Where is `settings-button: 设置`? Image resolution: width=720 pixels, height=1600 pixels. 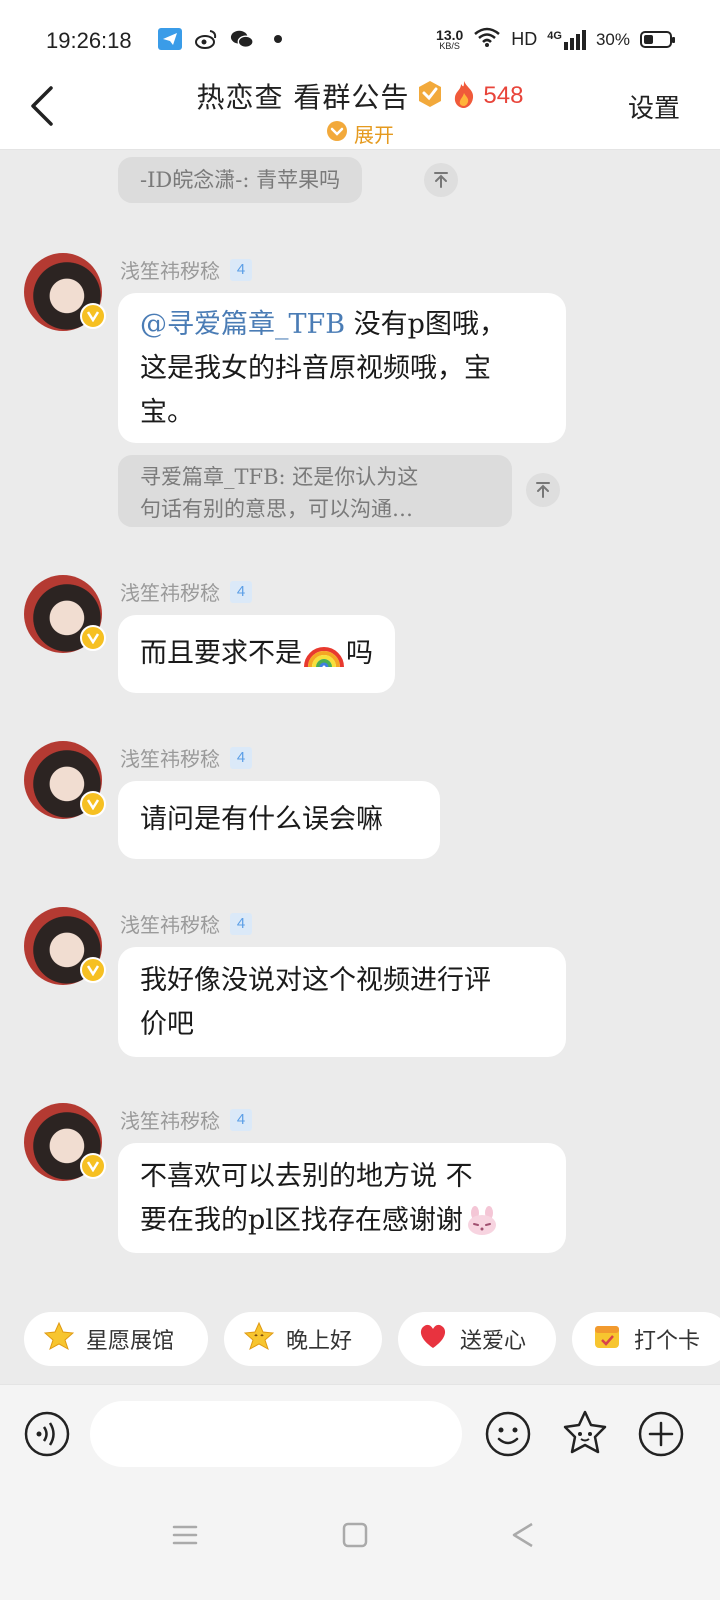
settings-button: 设置 is located at coordinates (654, 106).